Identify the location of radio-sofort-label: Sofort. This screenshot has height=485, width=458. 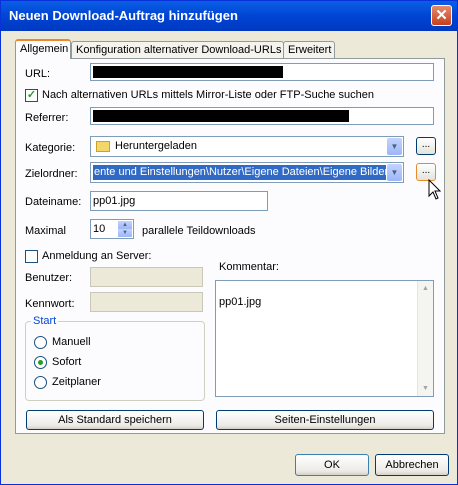
(67, 362).